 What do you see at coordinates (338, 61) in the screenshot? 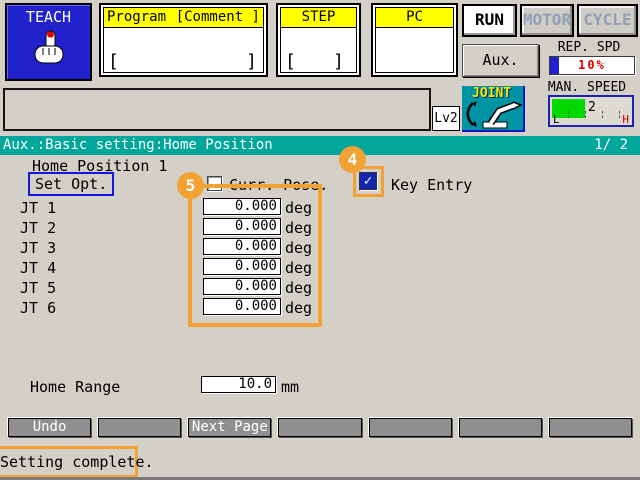
I see `step-bracket-close: ]` at bounding box center [338, 61].